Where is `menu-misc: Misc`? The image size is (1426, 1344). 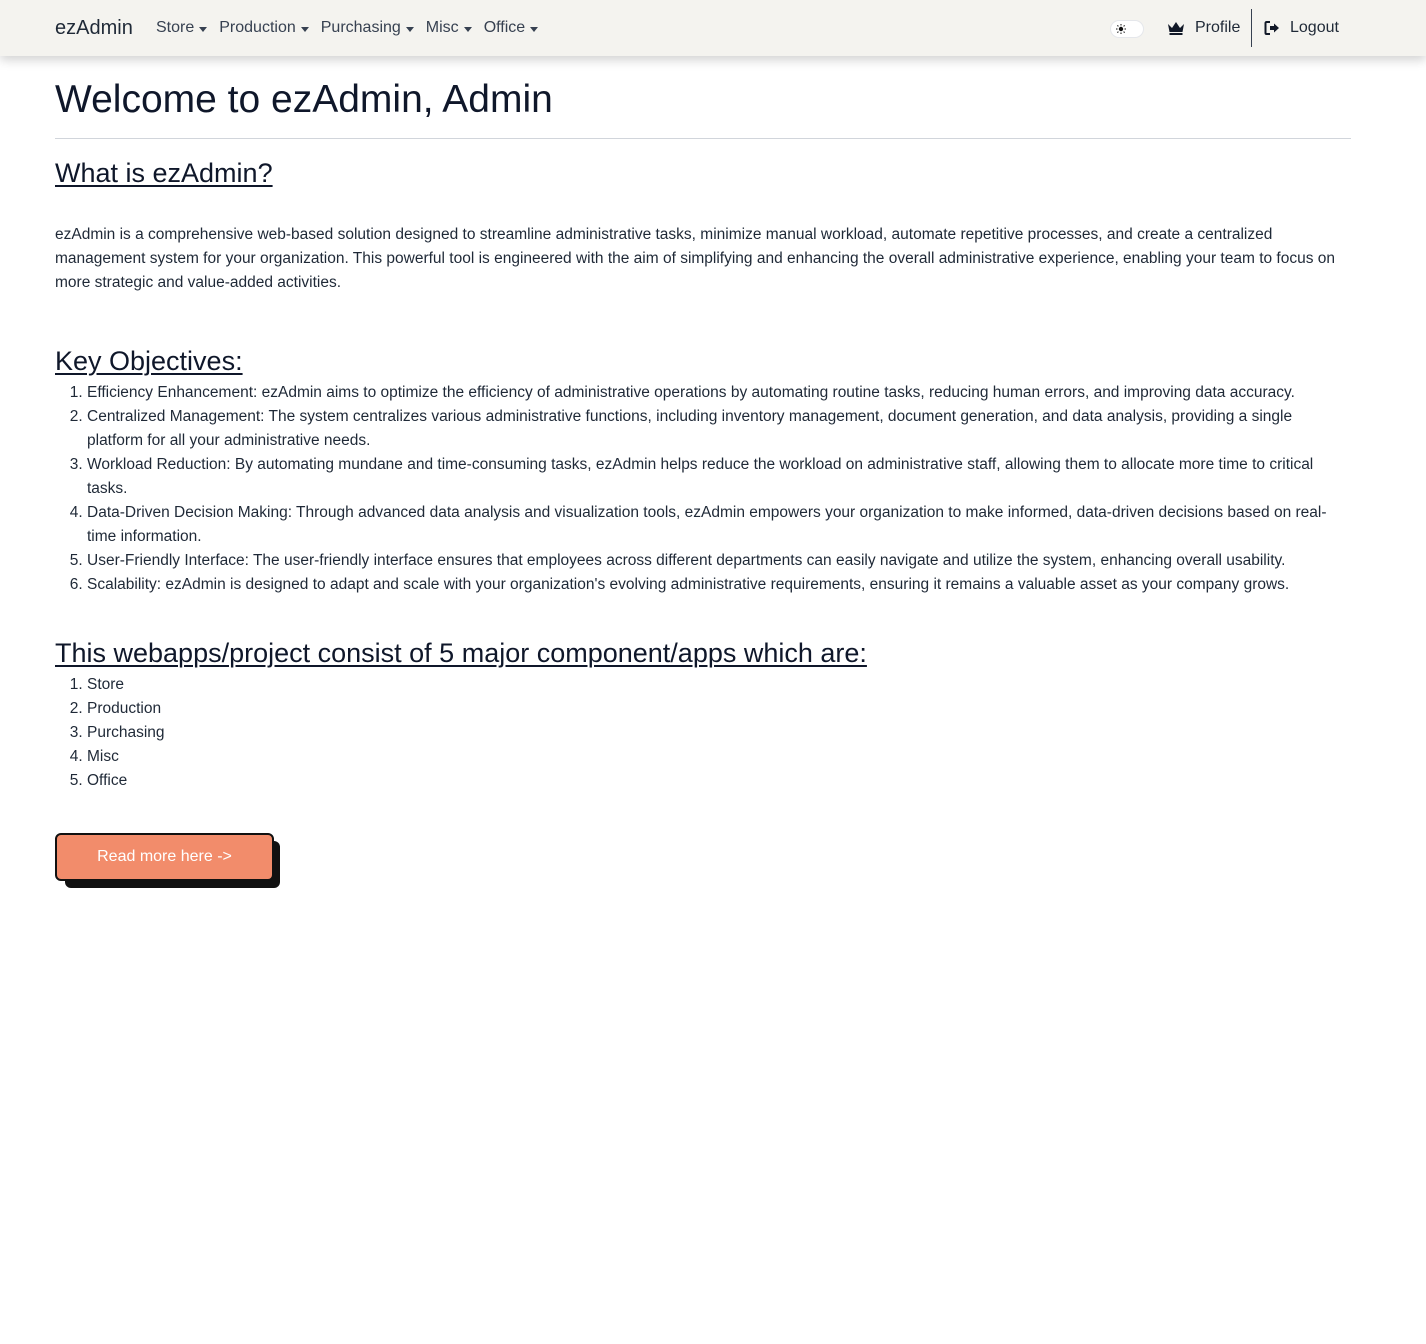
menu-misc: Misc is located at coordinates (449, 28).